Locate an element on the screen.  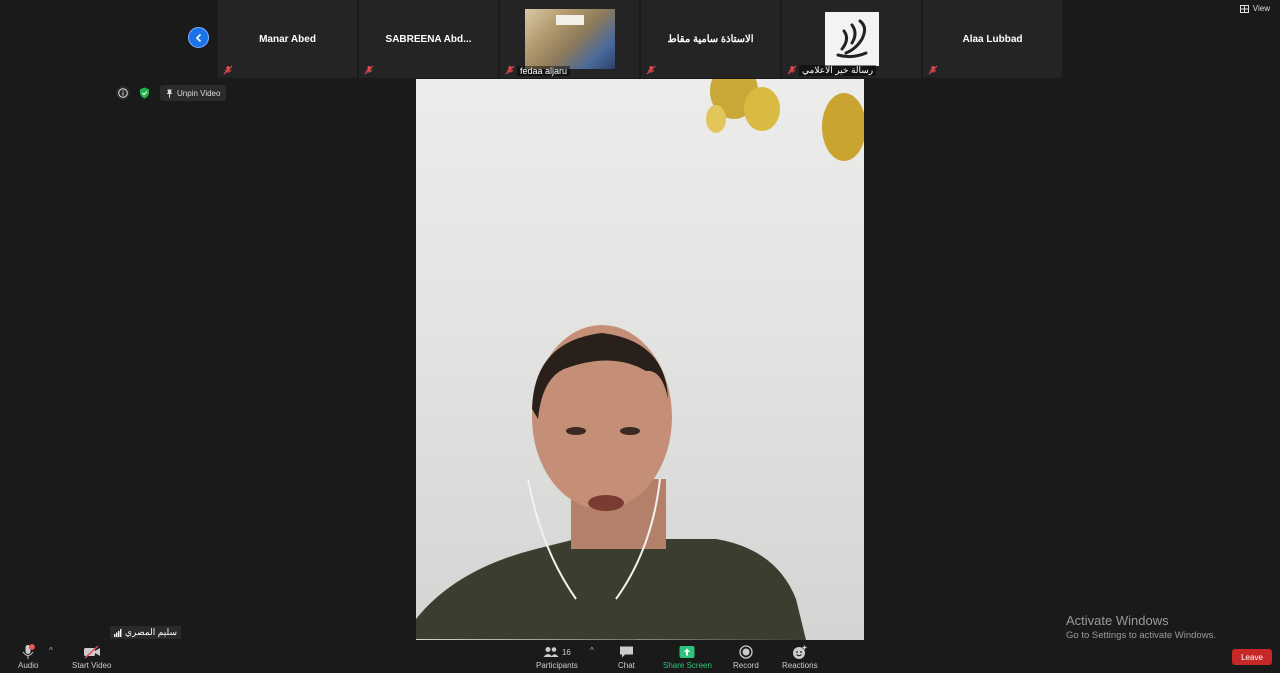
participant-logo is located at coordinates (851, 39).